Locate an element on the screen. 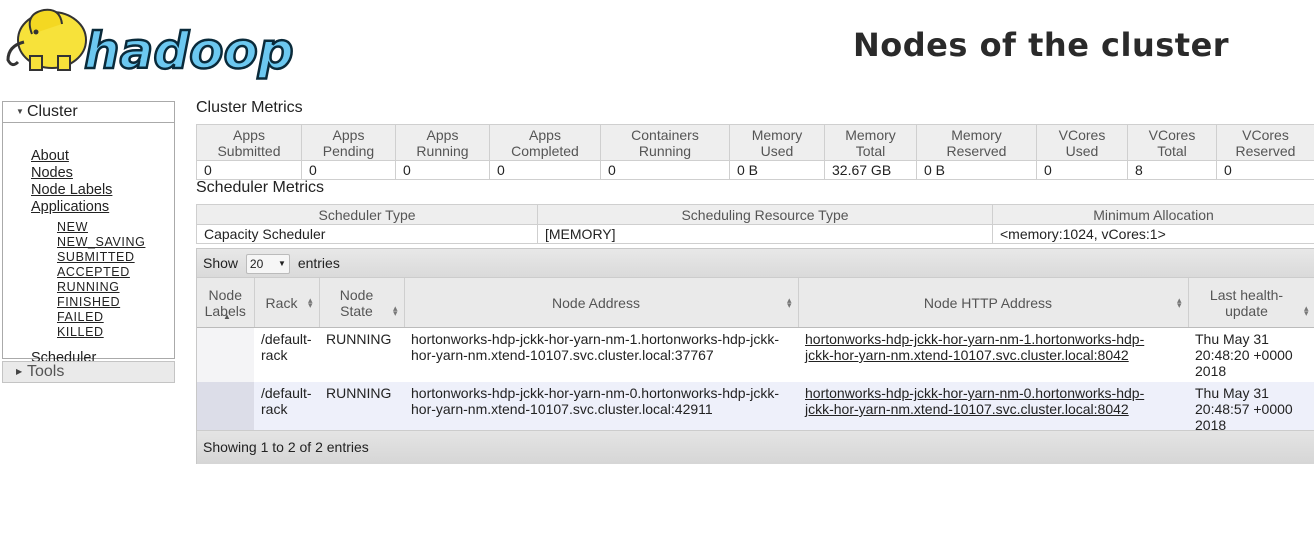 This screenshot has width=1314, height=534. nav-app-accepted: ACCEPTED is located at coordinates (93, 272).